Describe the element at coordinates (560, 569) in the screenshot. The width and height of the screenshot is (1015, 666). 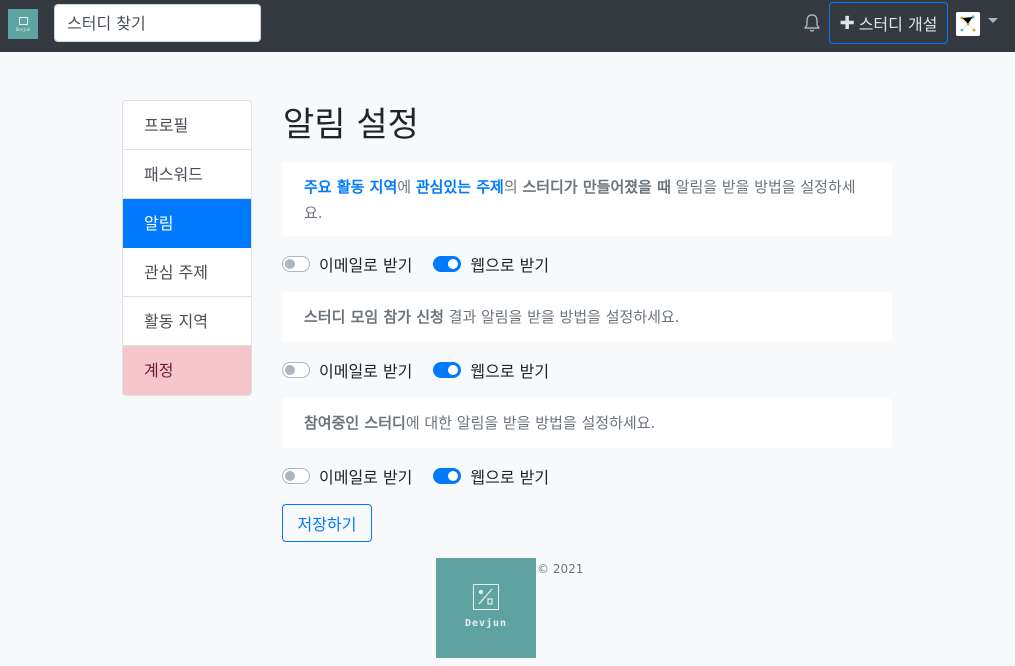
I see `copyright: © 2021` at that location.